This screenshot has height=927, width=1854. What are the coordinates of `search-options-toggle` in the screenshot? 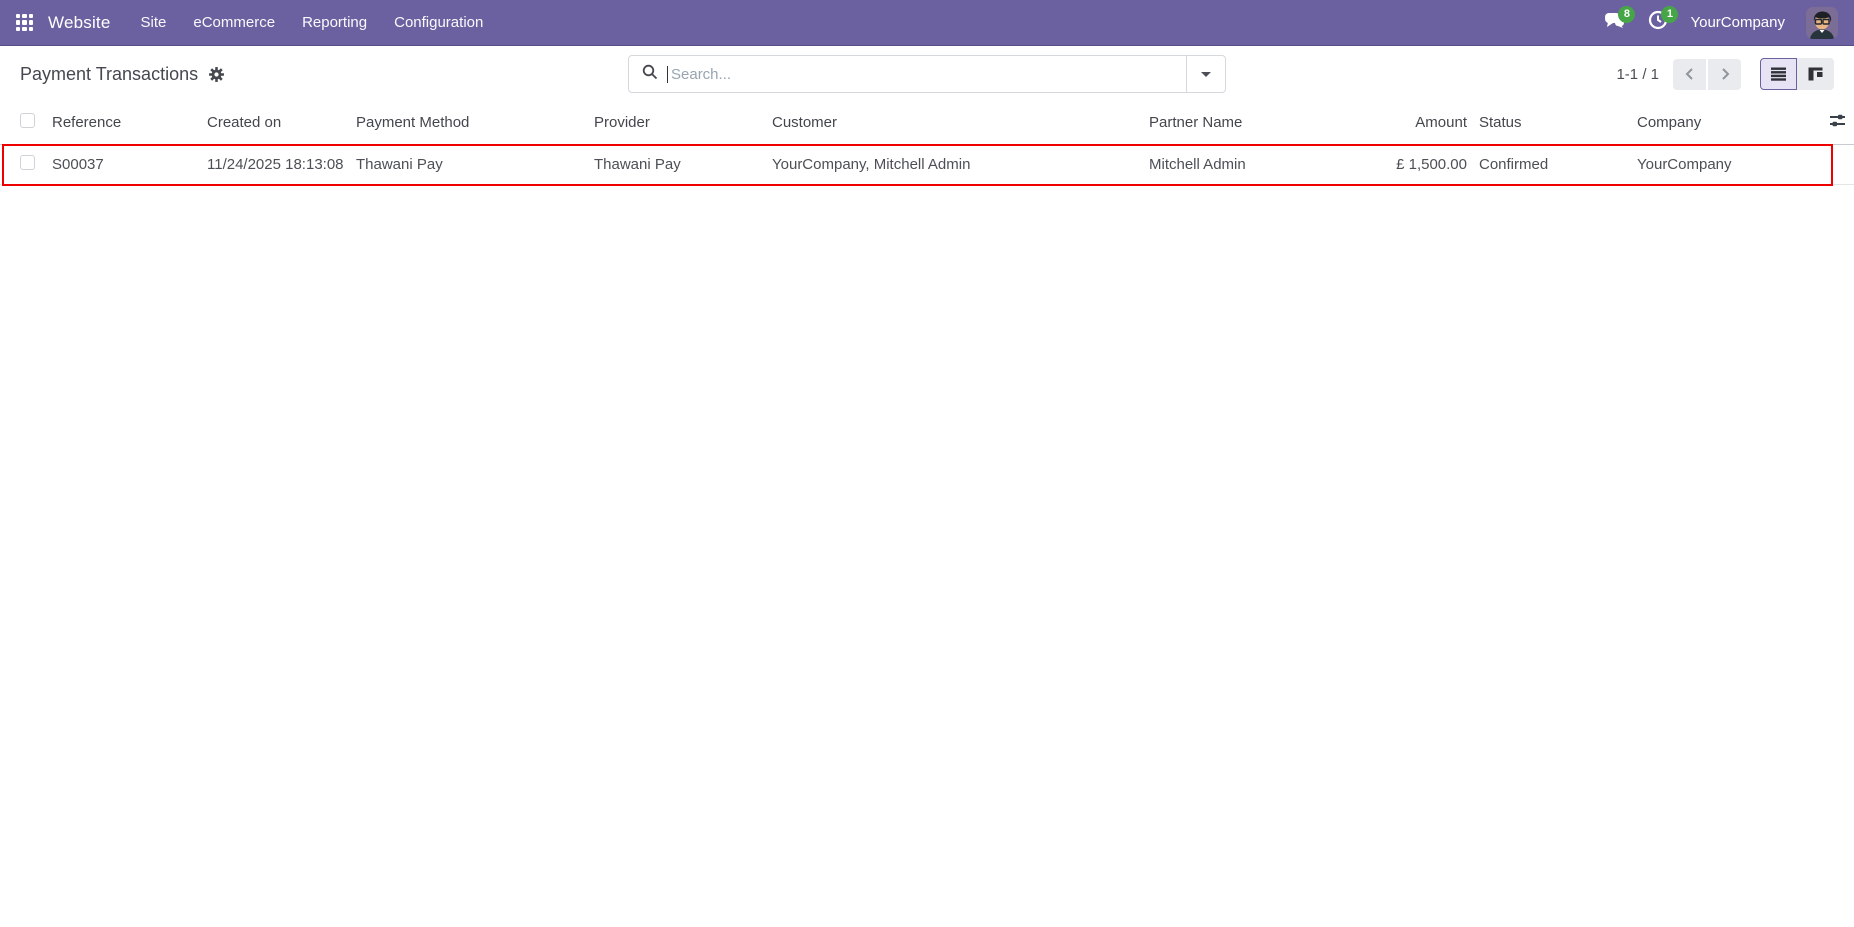 It's located at (1205, 74).